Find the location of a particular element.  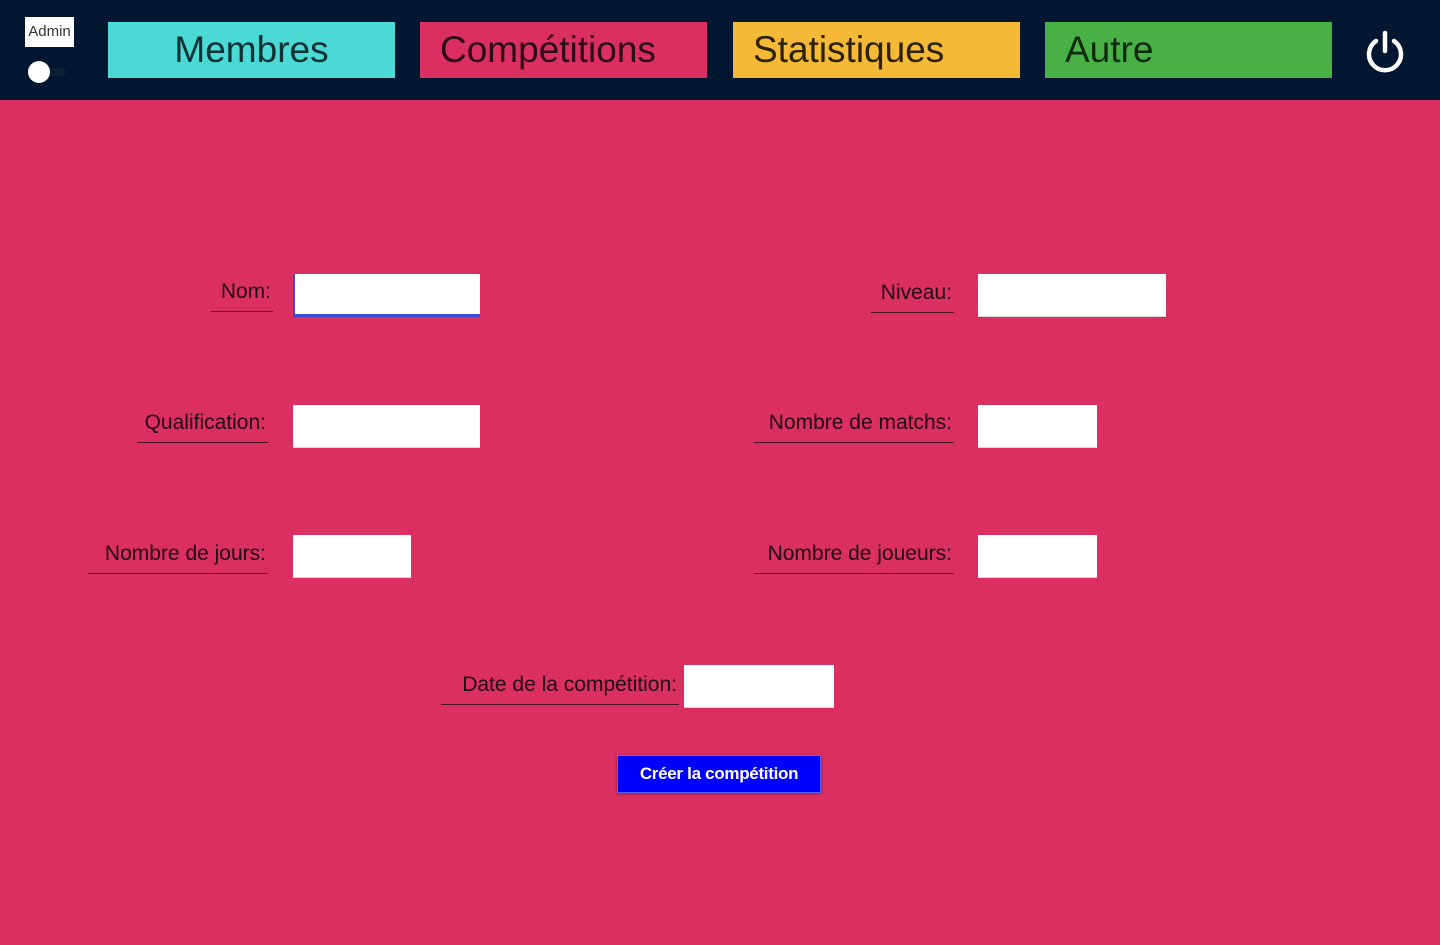

tab-competitions: Compétitions is located at coordinates (563, 50).